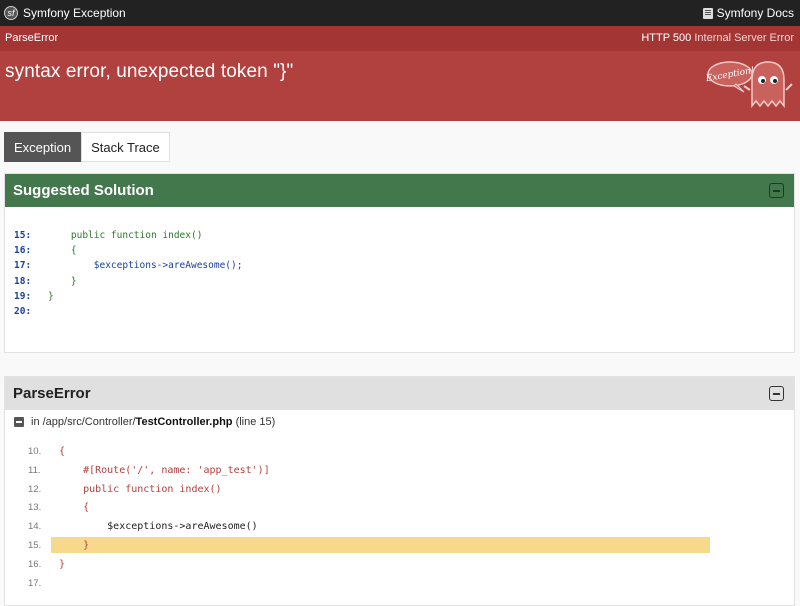 Image resolution: width=800 pixels, height=606 pixels. I want to click on line-number: 16:, so click(23, 251).